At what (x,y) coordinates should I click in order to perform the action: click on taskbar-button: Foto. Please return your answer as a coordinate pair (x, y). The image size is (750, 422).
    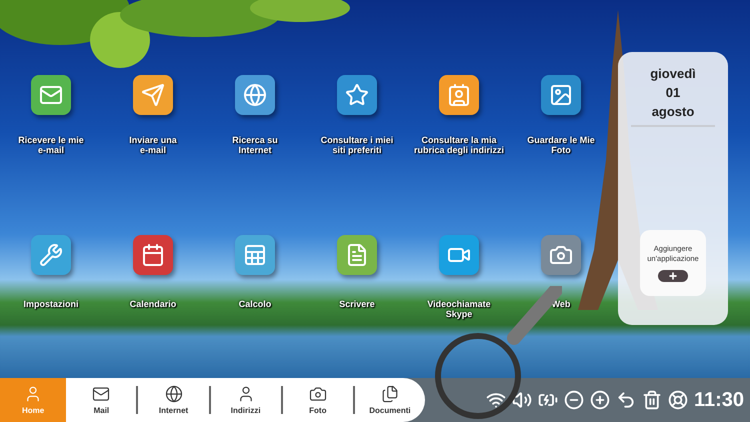
    Looking at the image, I should click on (317, 400).